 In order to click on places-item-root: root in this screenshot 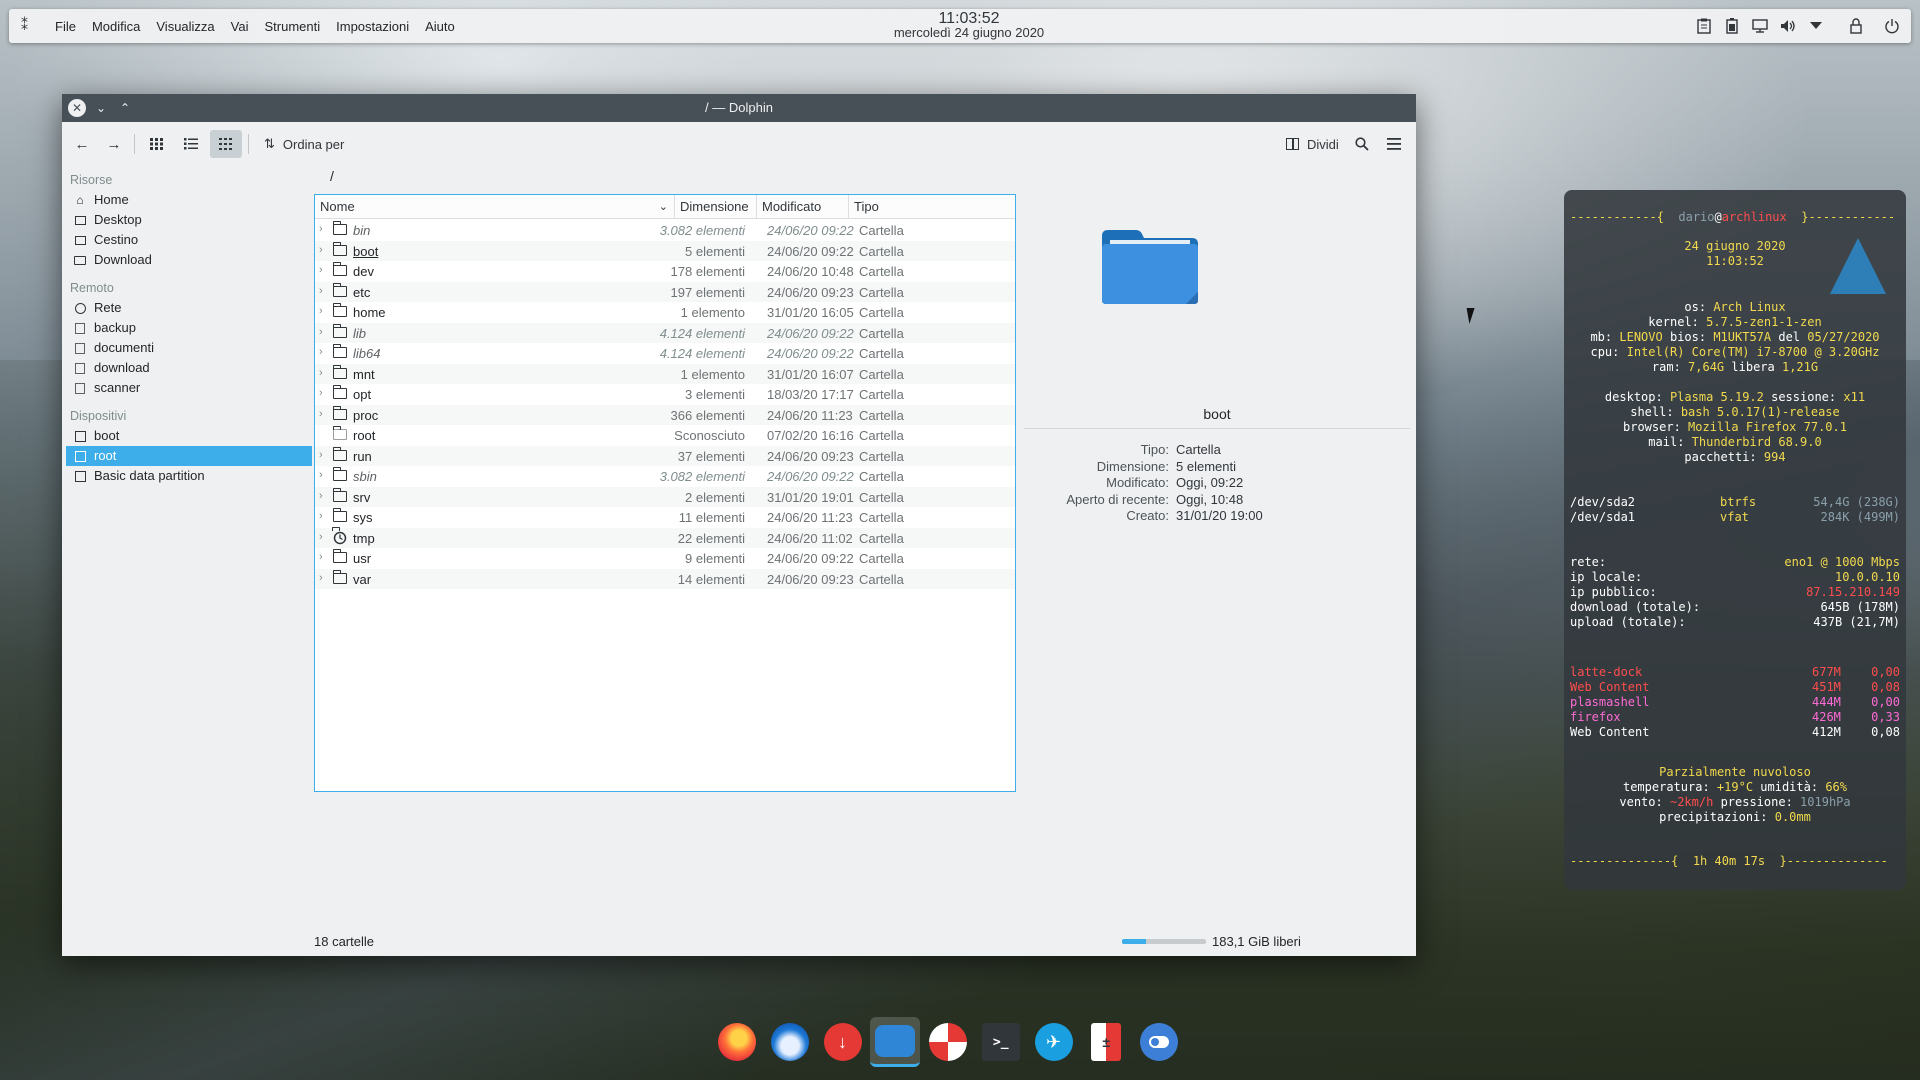, I will do `click(189, 456)`.